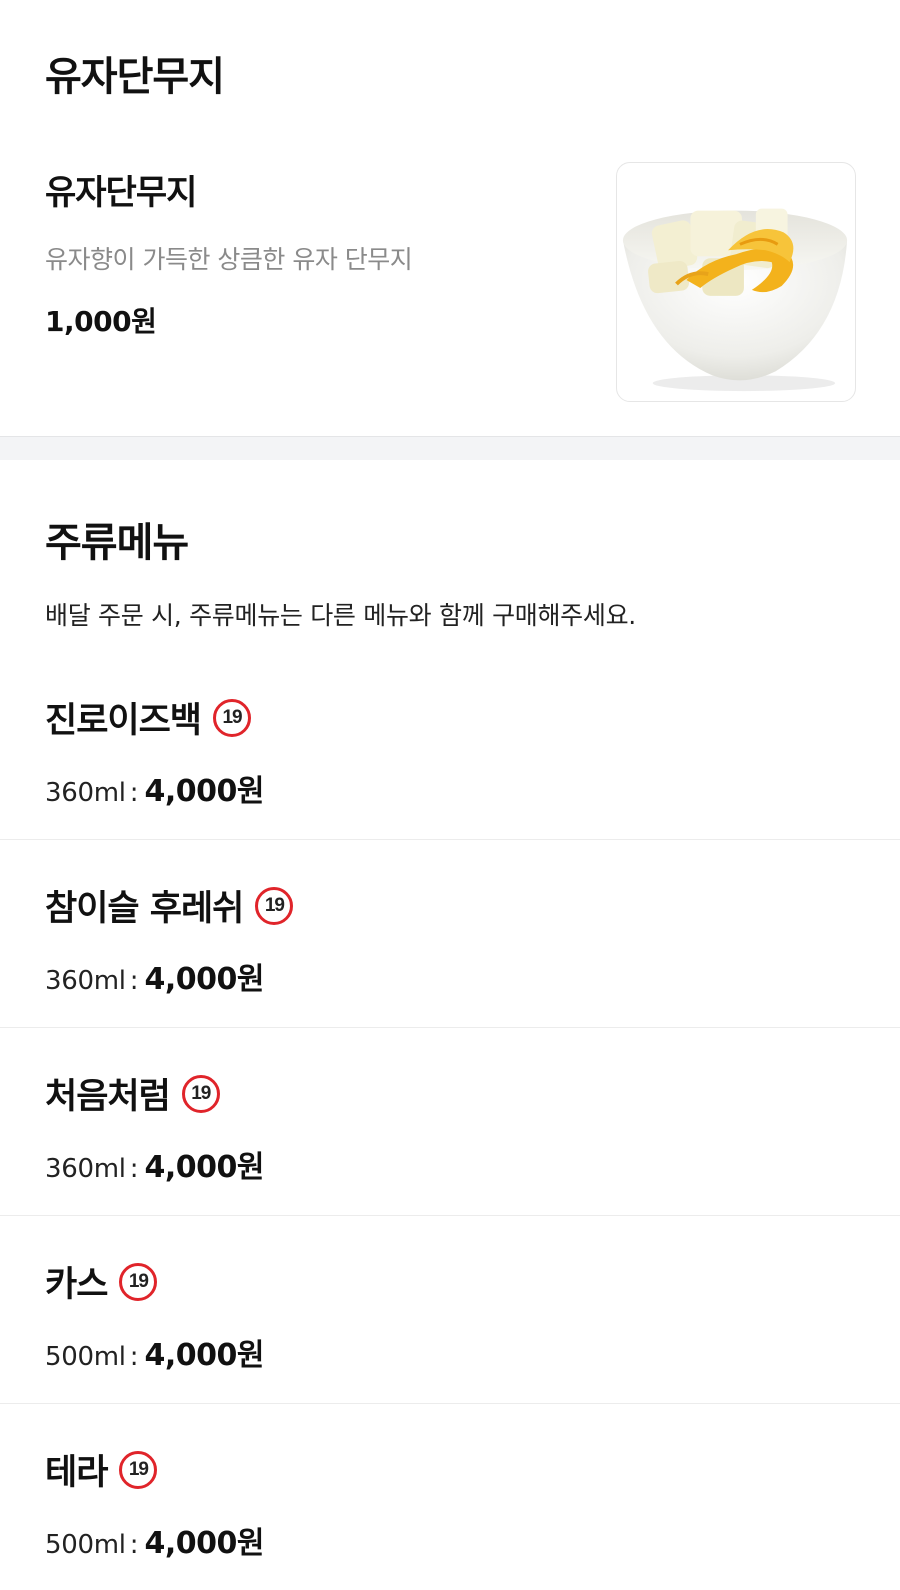  Describe the element at coordinates (450, 746) in the screenshot. I see `drink-item: 진로이즈백 19 360ml : 4,000원` at that location.